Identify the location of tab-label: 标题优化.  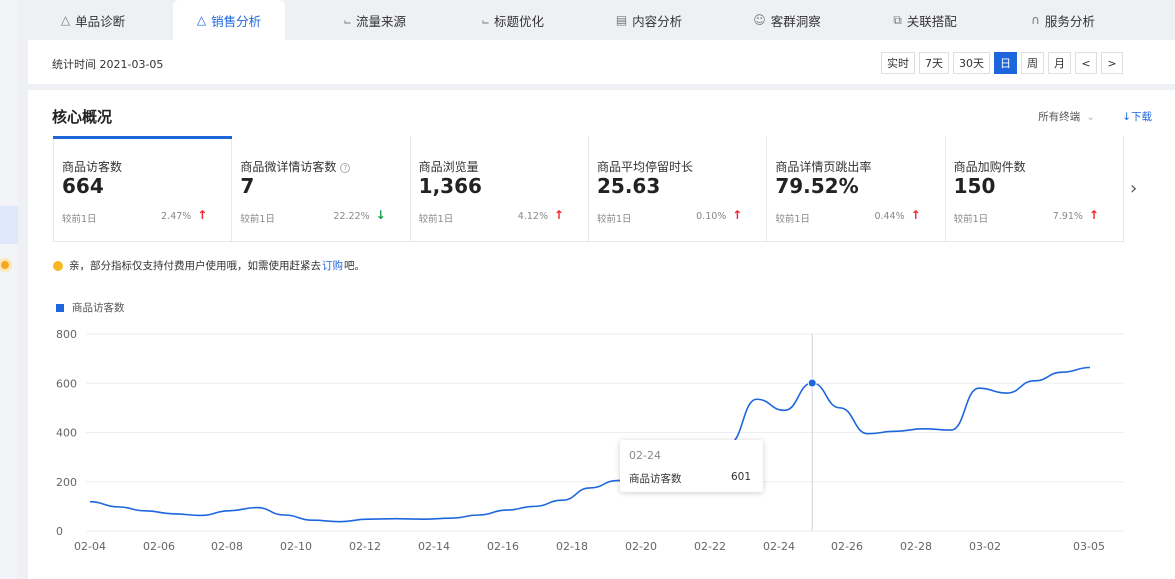
(519, 21).